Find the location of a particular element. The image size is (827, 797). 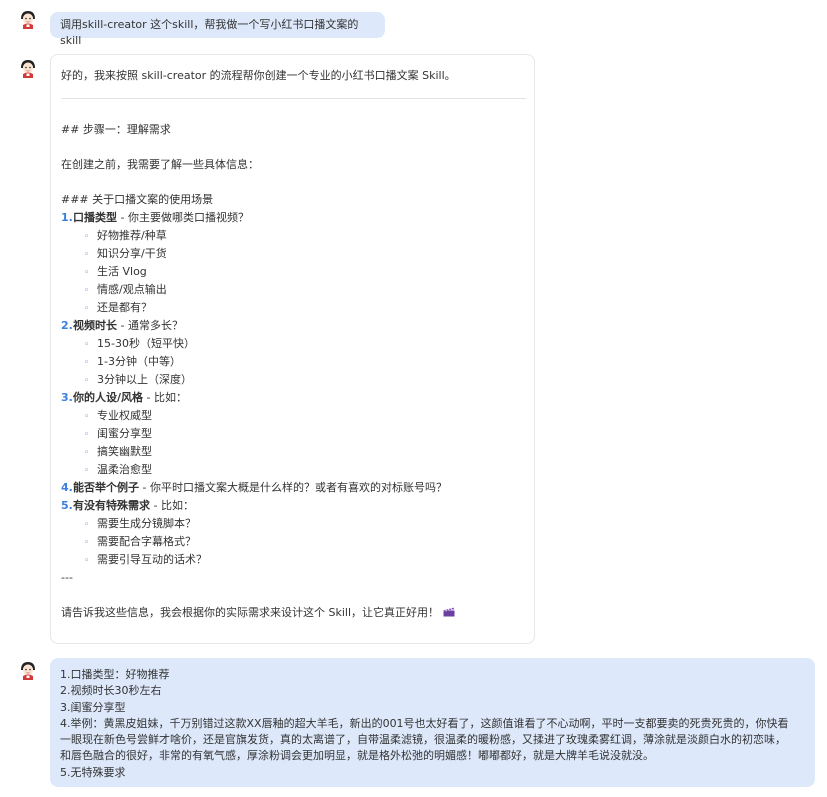

before-text: 在创建之前，我需要了解一些具体信息： is located at coordinates (160, 164).